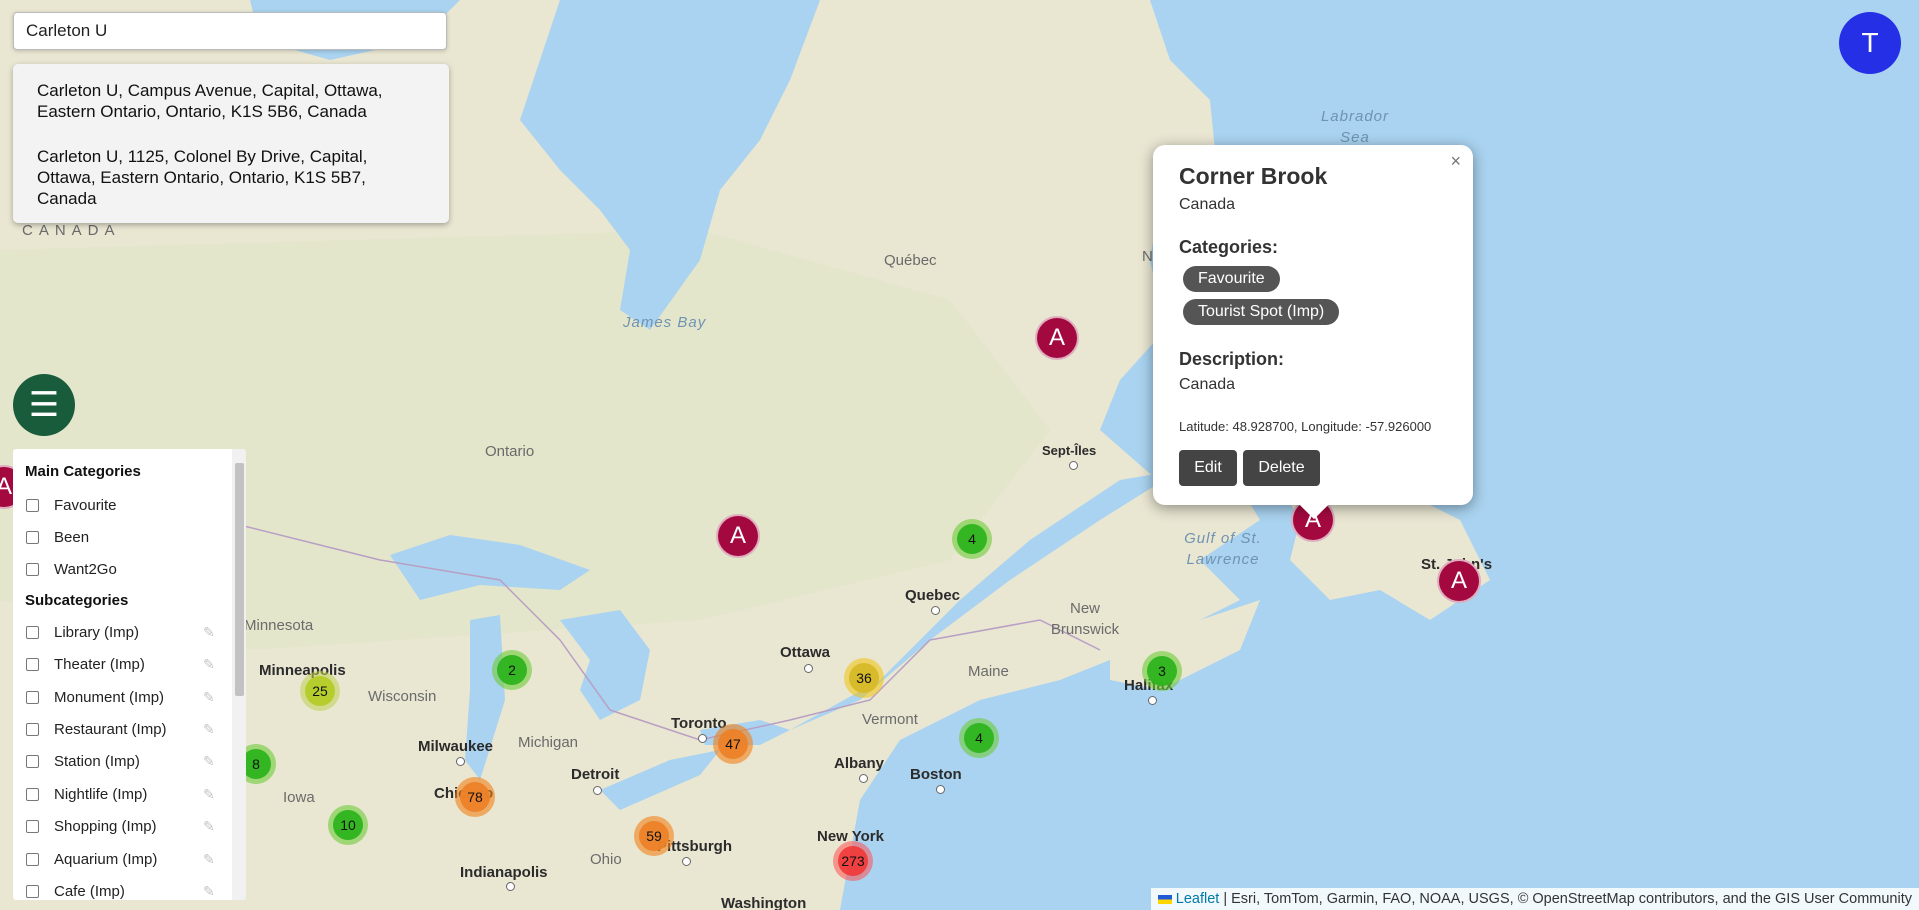 Image resolution: width=1919 pixels, height=910 pixels. Describe the element at coordinates (85, 570) in the screenshot. I see `category-label: Want2Go` at that location.